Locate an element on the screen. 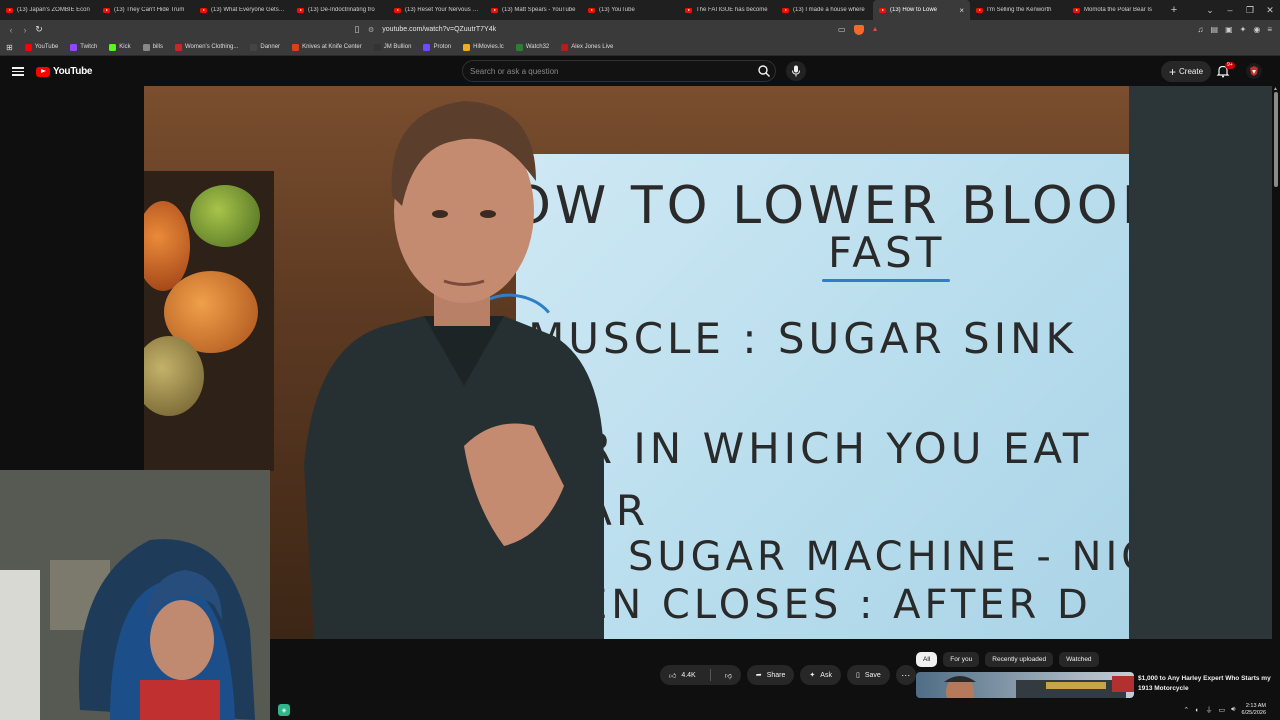  media-icon: ♫ is located at coordinates (1201, 29).